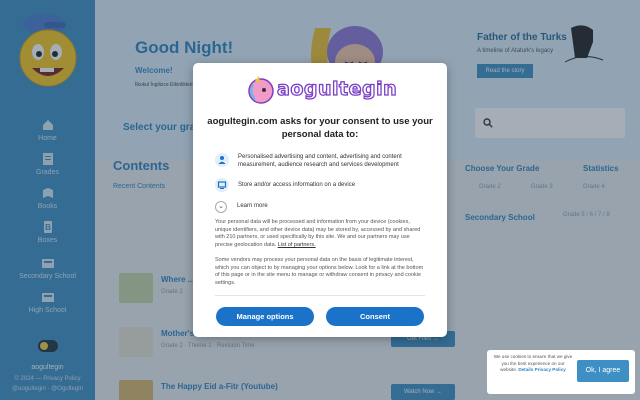 The height and width of the screenshot is (400, 640). I want to click on list-of-partners-link: List of partners., so click(297, 245).